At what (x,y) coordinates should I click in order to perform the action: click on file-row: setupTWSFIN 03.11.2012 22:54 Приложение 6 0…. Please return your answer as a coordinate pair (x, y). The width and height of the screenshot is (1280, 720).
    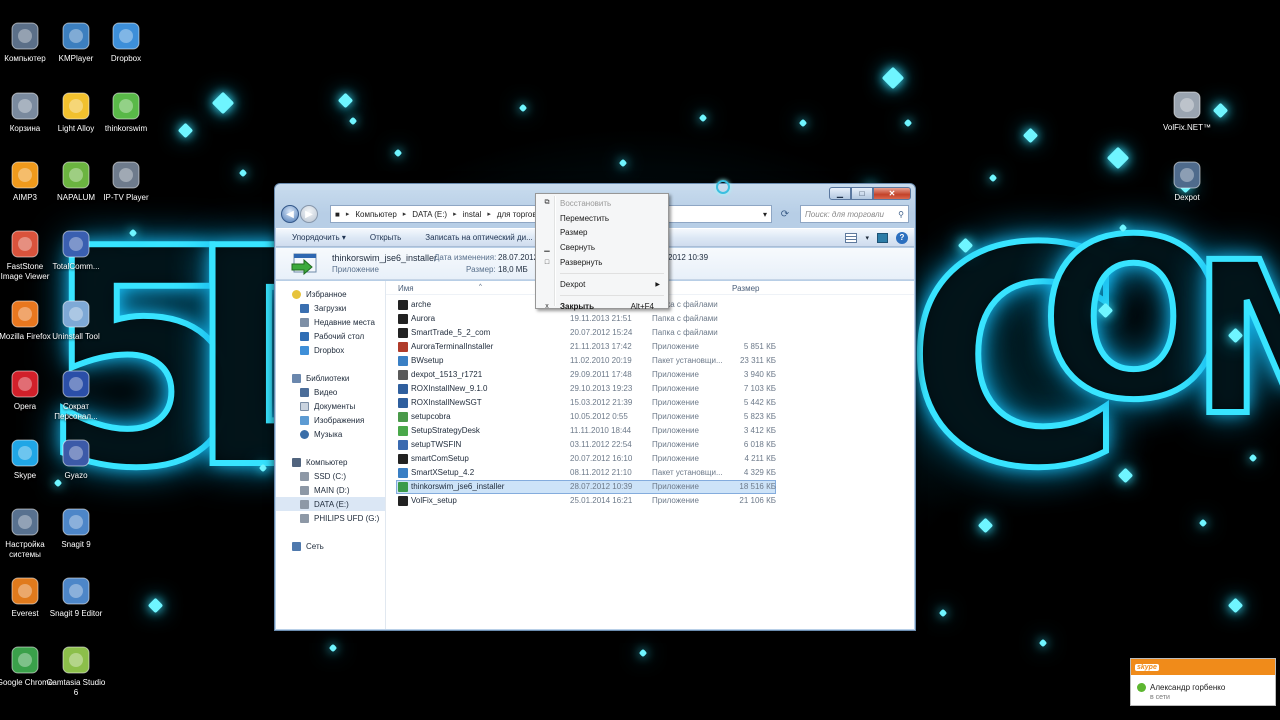
    Looking at the image, I should click on (650, 445).